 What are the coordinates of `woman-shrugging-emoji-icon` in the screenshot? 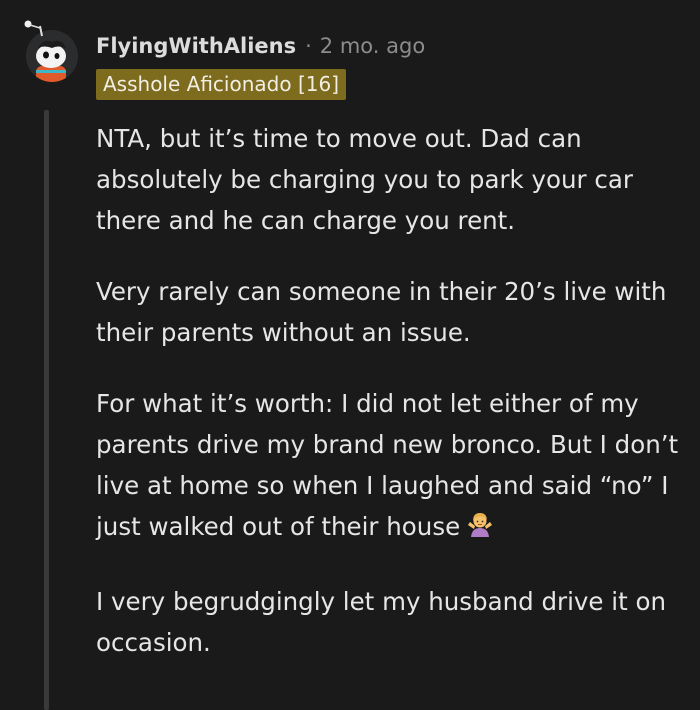 It's located at (480, 530).